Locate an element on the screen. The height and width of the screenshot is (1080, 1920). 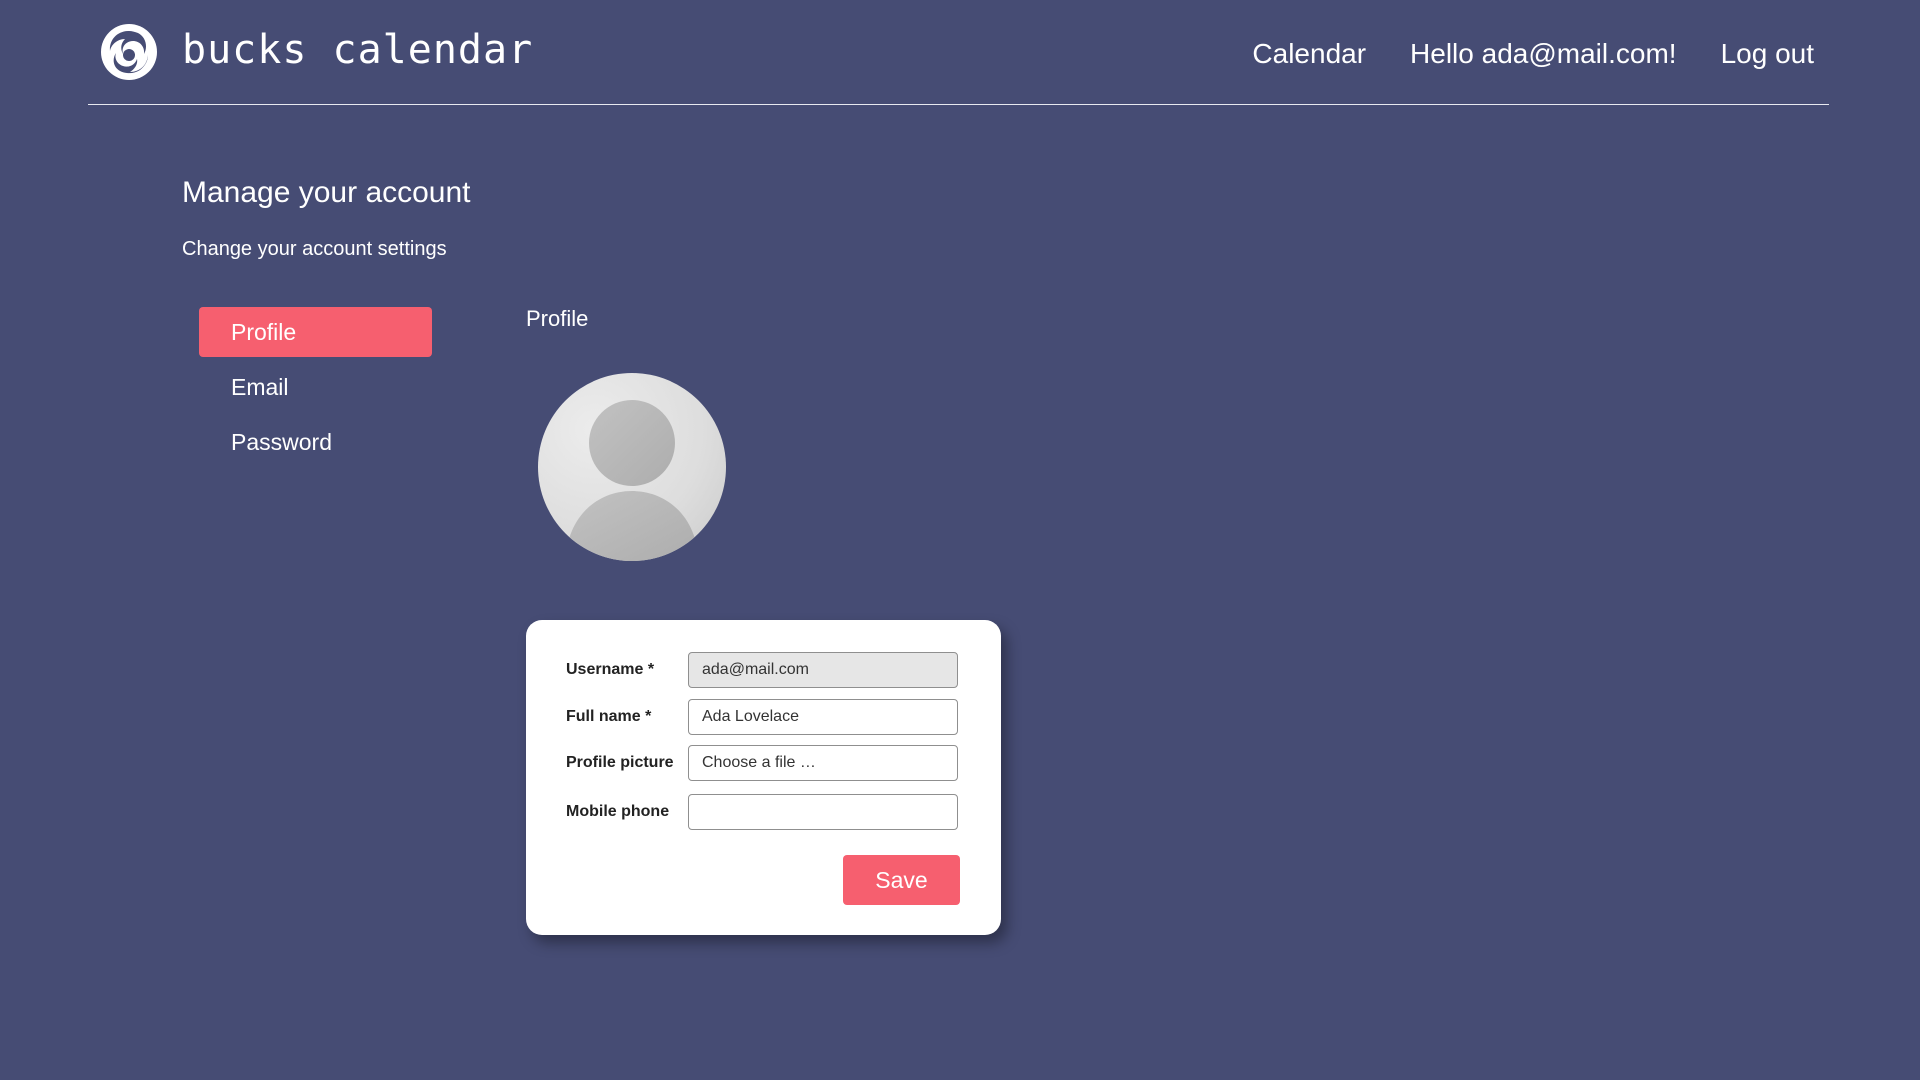
top-nav: Calendar Hello ada@mail.com! Log out is located at coordinates (1533, 54).